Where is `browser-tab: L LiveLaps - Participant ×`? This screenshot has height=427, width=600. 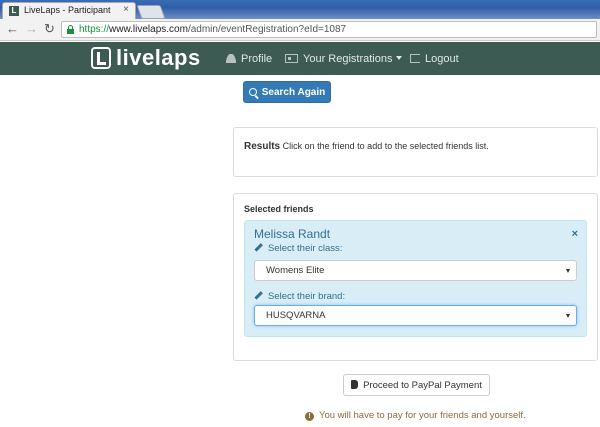
browser-tab: L LiveLaps - Participant × is located at coordinates (69, 10).